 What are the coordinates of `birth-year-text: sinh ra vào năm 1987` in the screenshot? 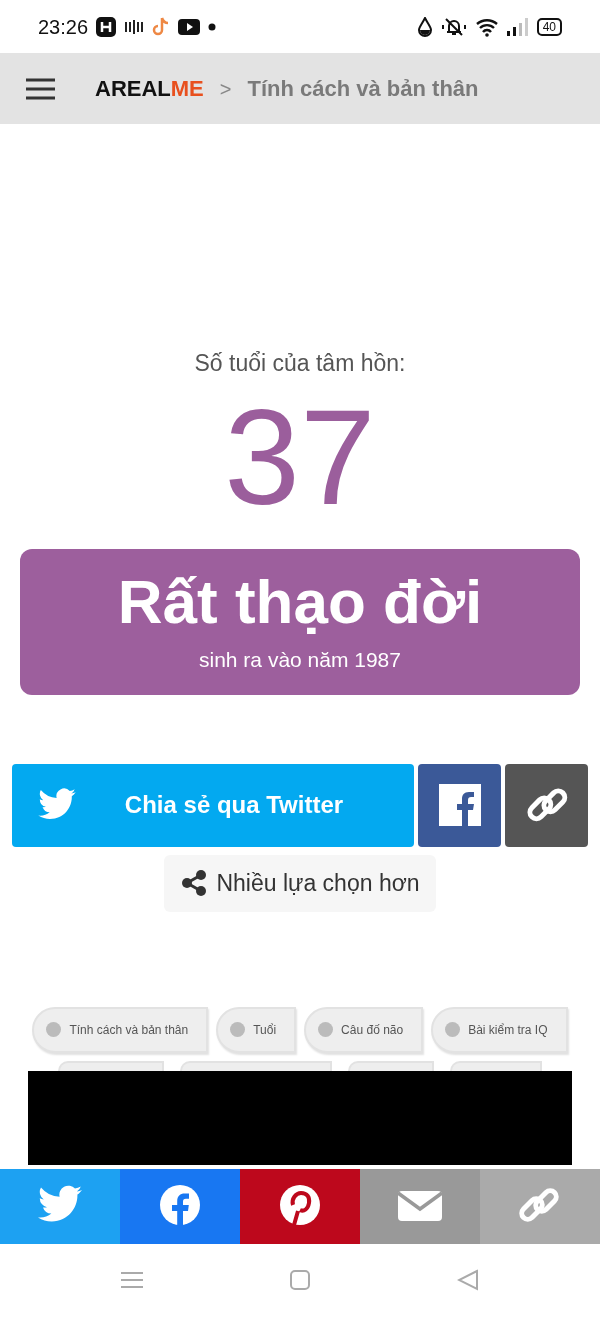 It's located at (300, 659).